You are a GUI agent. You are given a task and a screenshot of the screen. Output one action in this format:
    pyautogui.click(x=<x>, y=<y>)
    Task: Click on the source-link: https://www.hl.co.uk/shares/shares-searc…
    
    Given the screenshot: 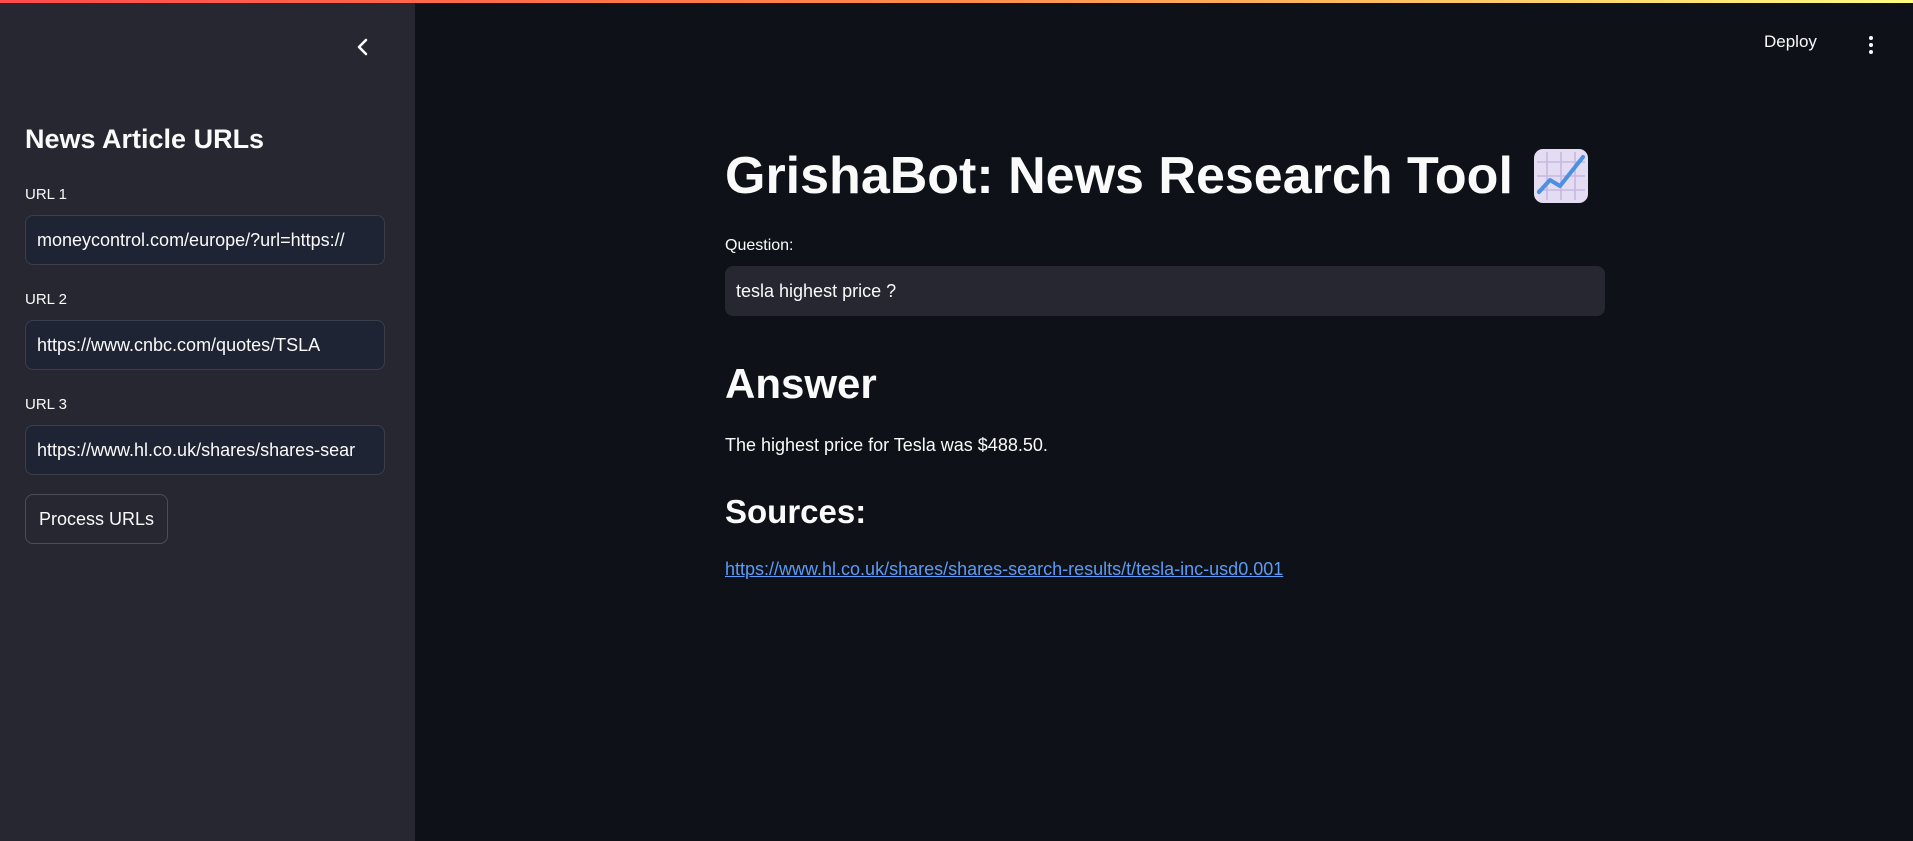 What is the action you would take?
    pyautogui.click(x=1004, y=569)
    